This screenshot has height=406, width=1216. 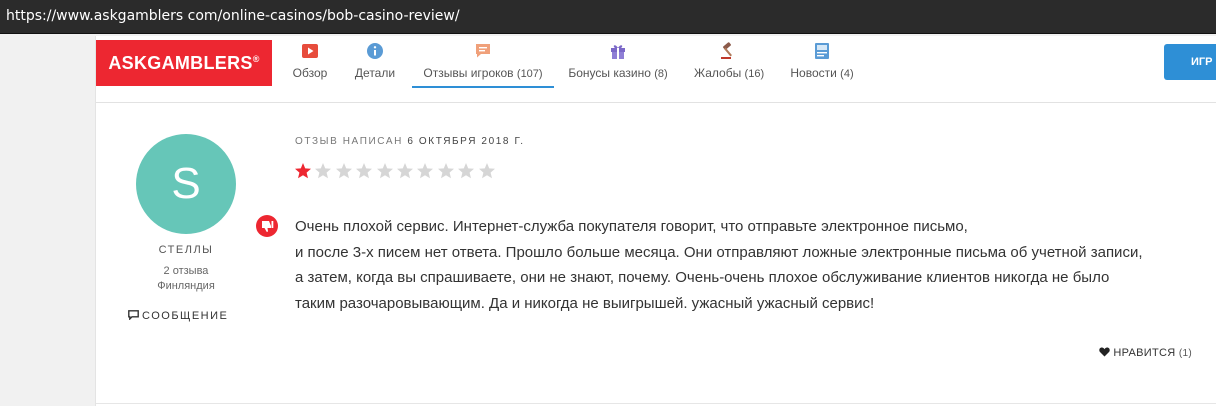 I want to click on tab-count: (4), so click(x=847, y=74).